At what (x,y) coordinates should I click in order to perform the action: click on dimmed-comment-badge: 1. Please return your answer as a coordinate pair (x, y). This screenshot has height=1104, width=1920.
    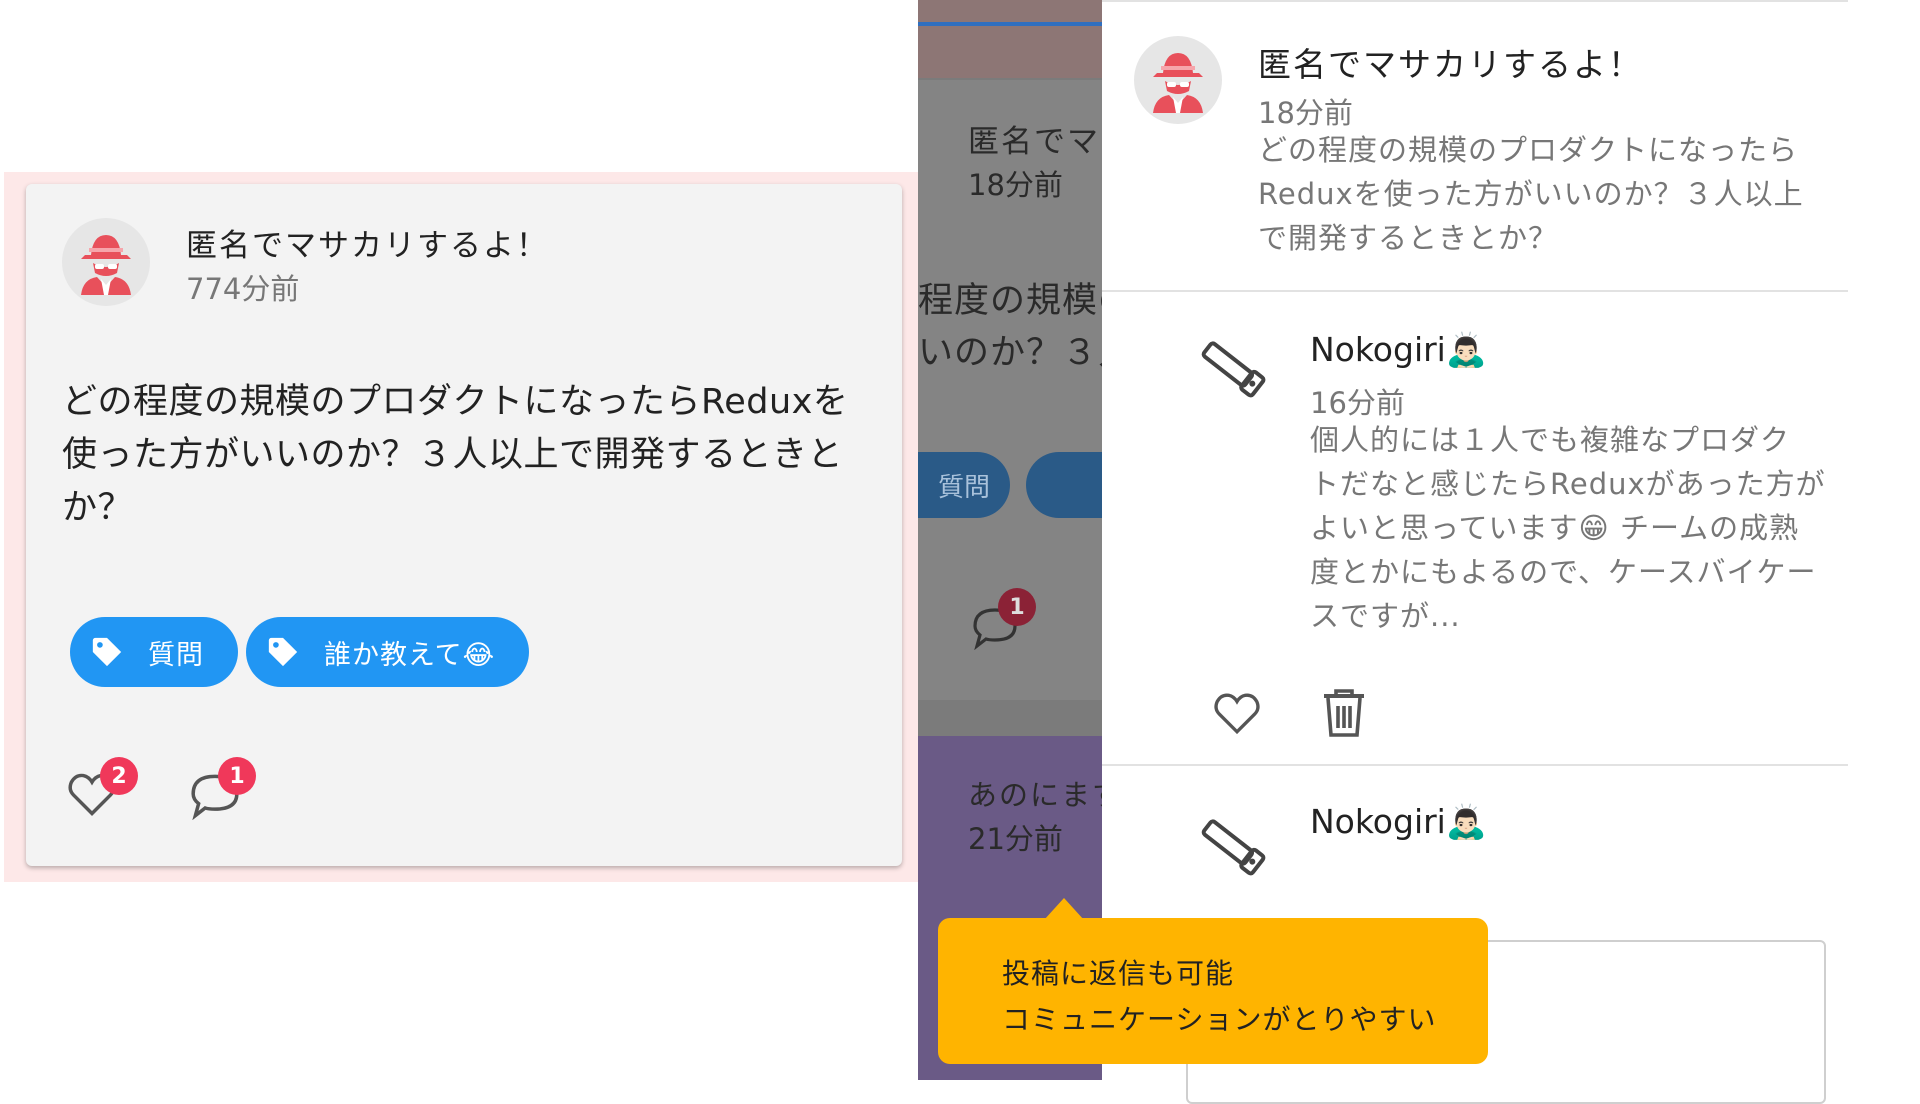
    Looking at the image, I should click on (1017, 607).